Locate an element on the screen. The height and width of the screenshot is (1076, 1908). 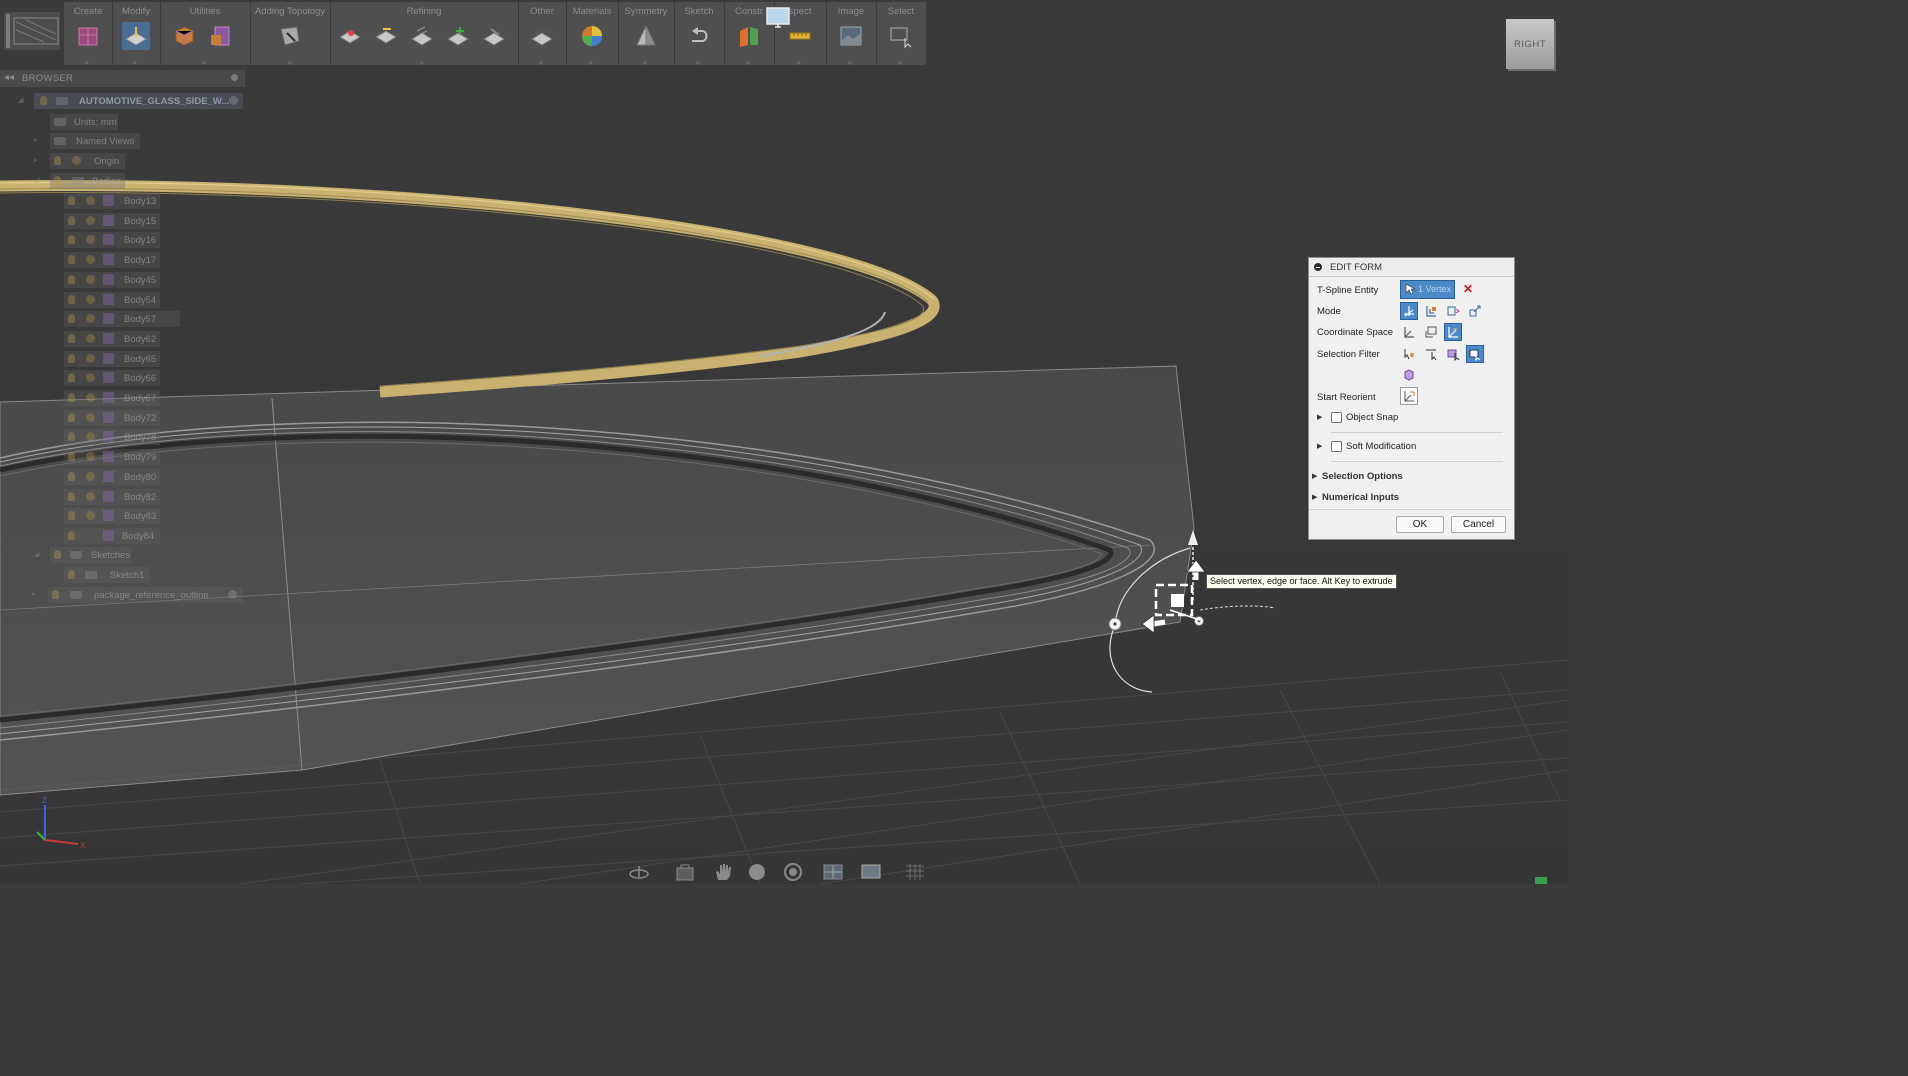
browser-body-item: Body62 is located at coordinates (112, 338).